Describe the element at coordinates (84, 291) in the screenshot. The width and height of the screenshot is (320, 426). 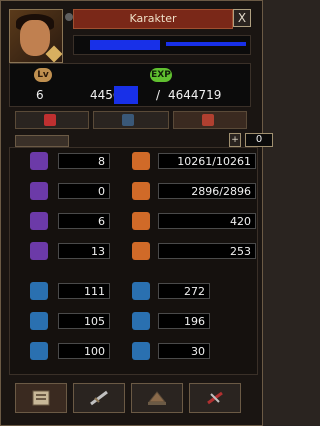
I see `stat-value: 111` at that location.